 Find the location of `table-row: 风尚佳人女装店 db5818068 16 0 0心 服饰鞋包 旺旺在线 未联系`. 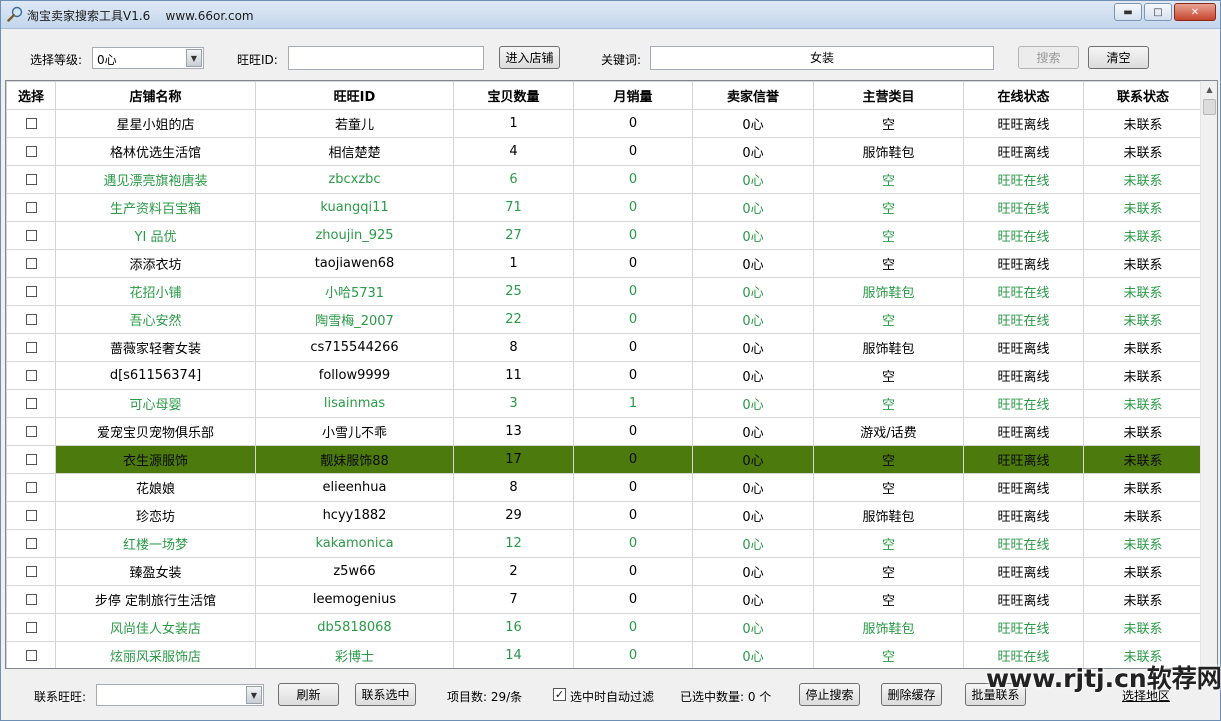

table-row: 风尚佳人女装店 db5818068 16 0 0心 服饰鞋包 旺旺在线 未联系 is located at coordinates (604, 627).